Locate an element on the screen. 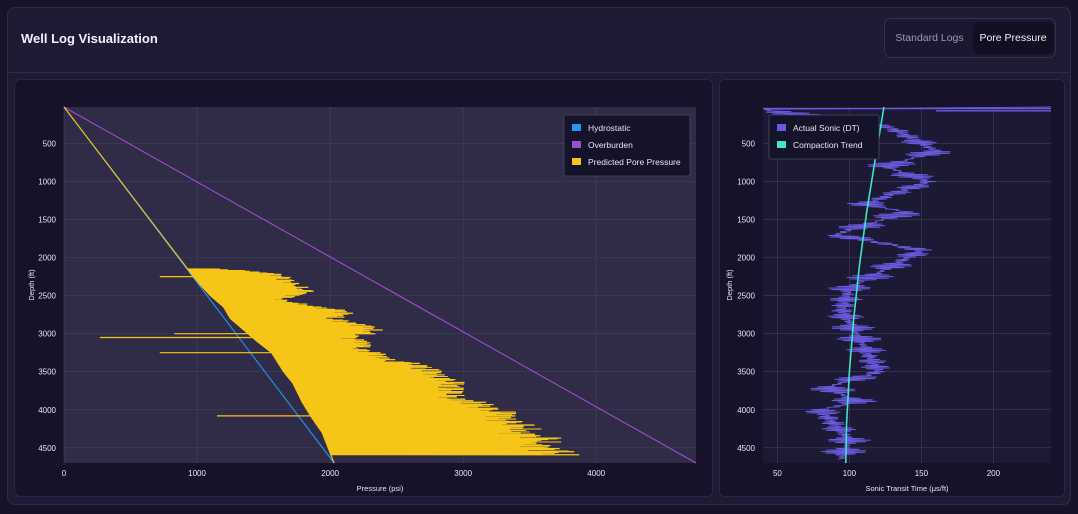 The width and height of the screenshot is (1078, 514). legend is located at coordinates (824, 137).